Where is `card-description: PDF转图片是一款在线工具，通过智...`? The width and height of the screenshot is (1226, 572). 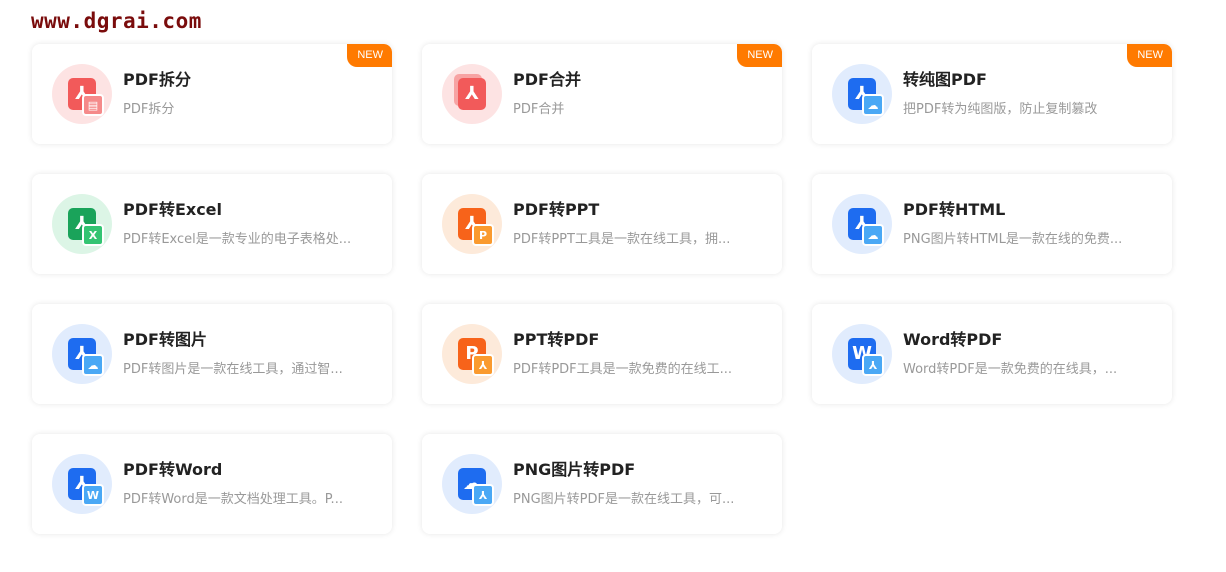
card-description: PDF转图片是一款在线工具，通过智... is located at coordinates (233, 369).